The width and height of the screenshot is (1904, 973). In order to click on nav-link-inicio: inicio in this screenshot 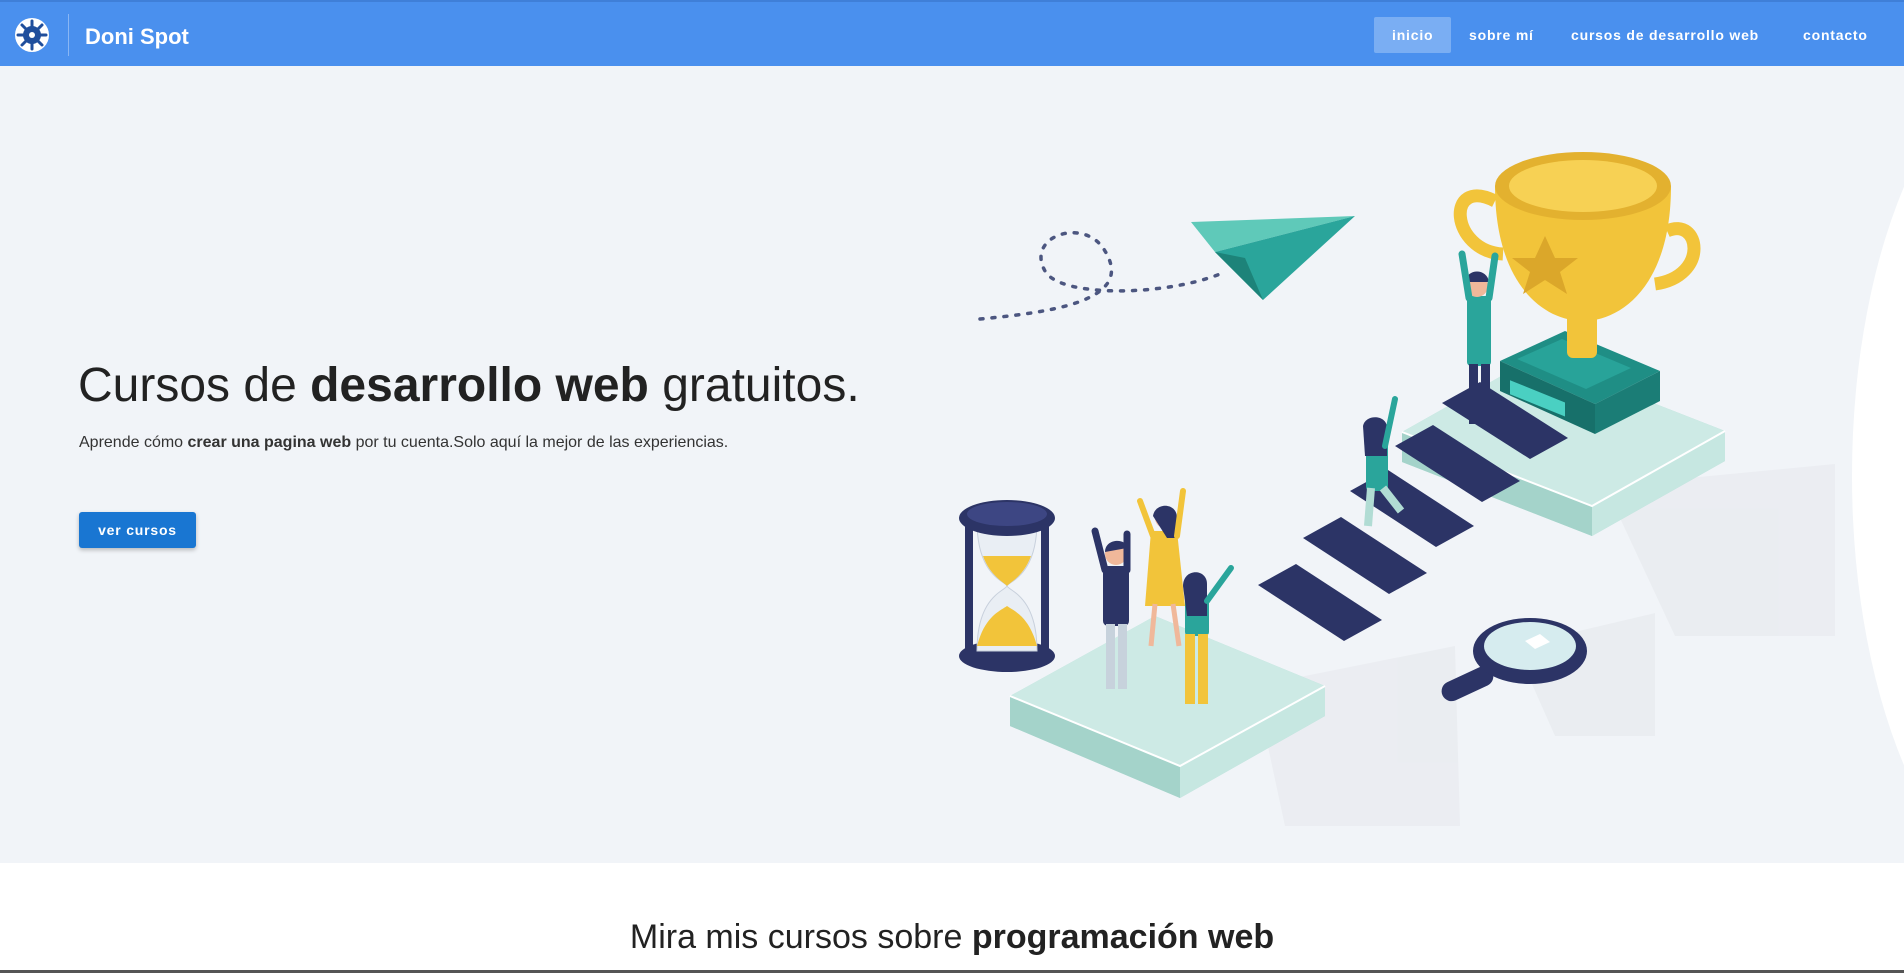, I will do `click(1413, 35)`.